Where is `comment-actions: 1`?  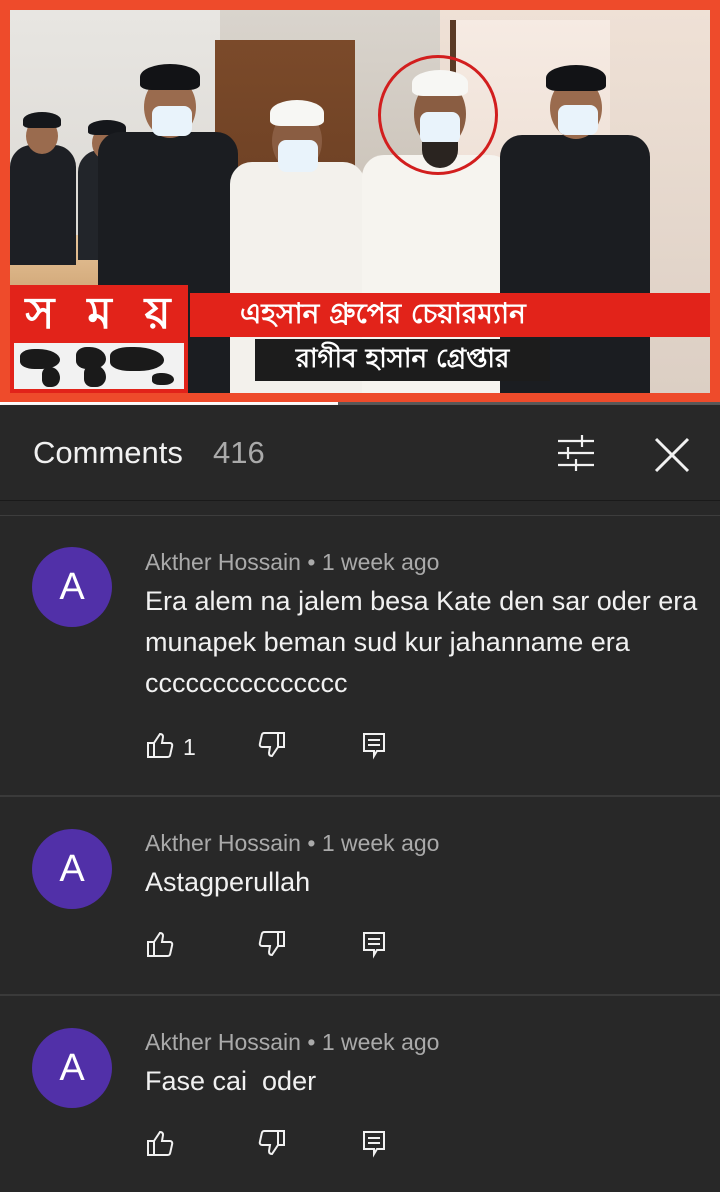
comment-actions: 1 is located at coordinates (295, 747).